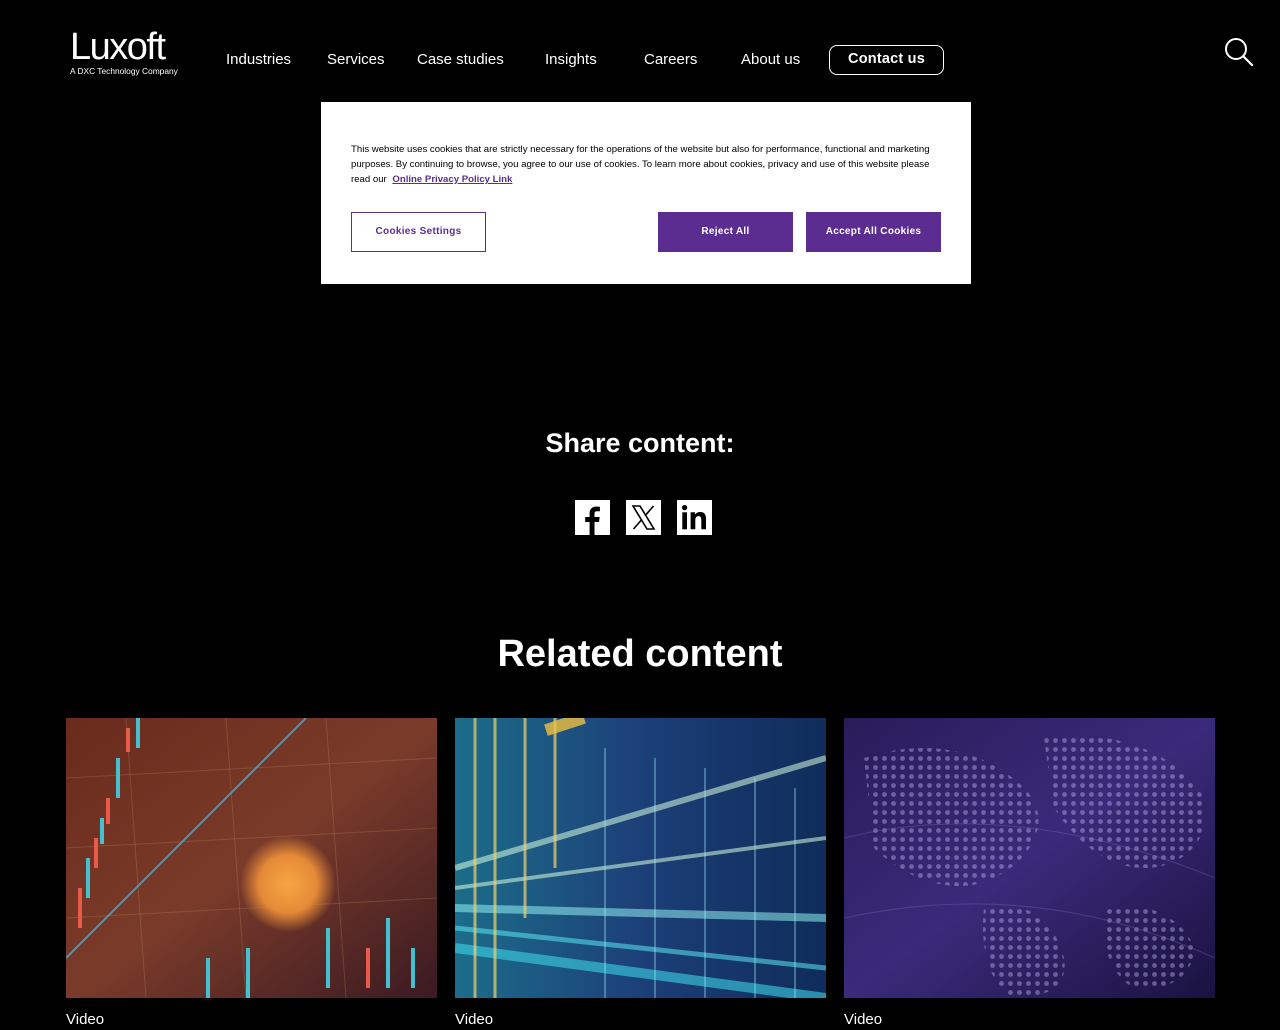 This screenshot has width=1280, height=1030. I want to click on nav-about-us: About us, so click(770, 60).